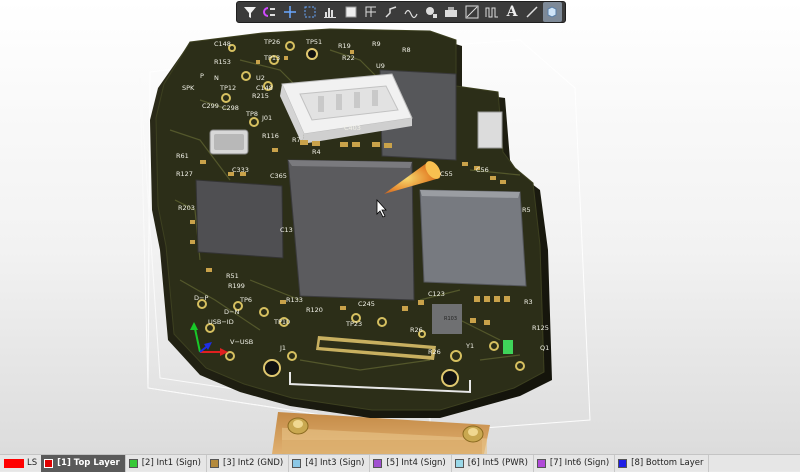  What do you see at coordinates (216, 78) in the screenshot?
I see `designator-n: N` at bounding box center [216, 78].